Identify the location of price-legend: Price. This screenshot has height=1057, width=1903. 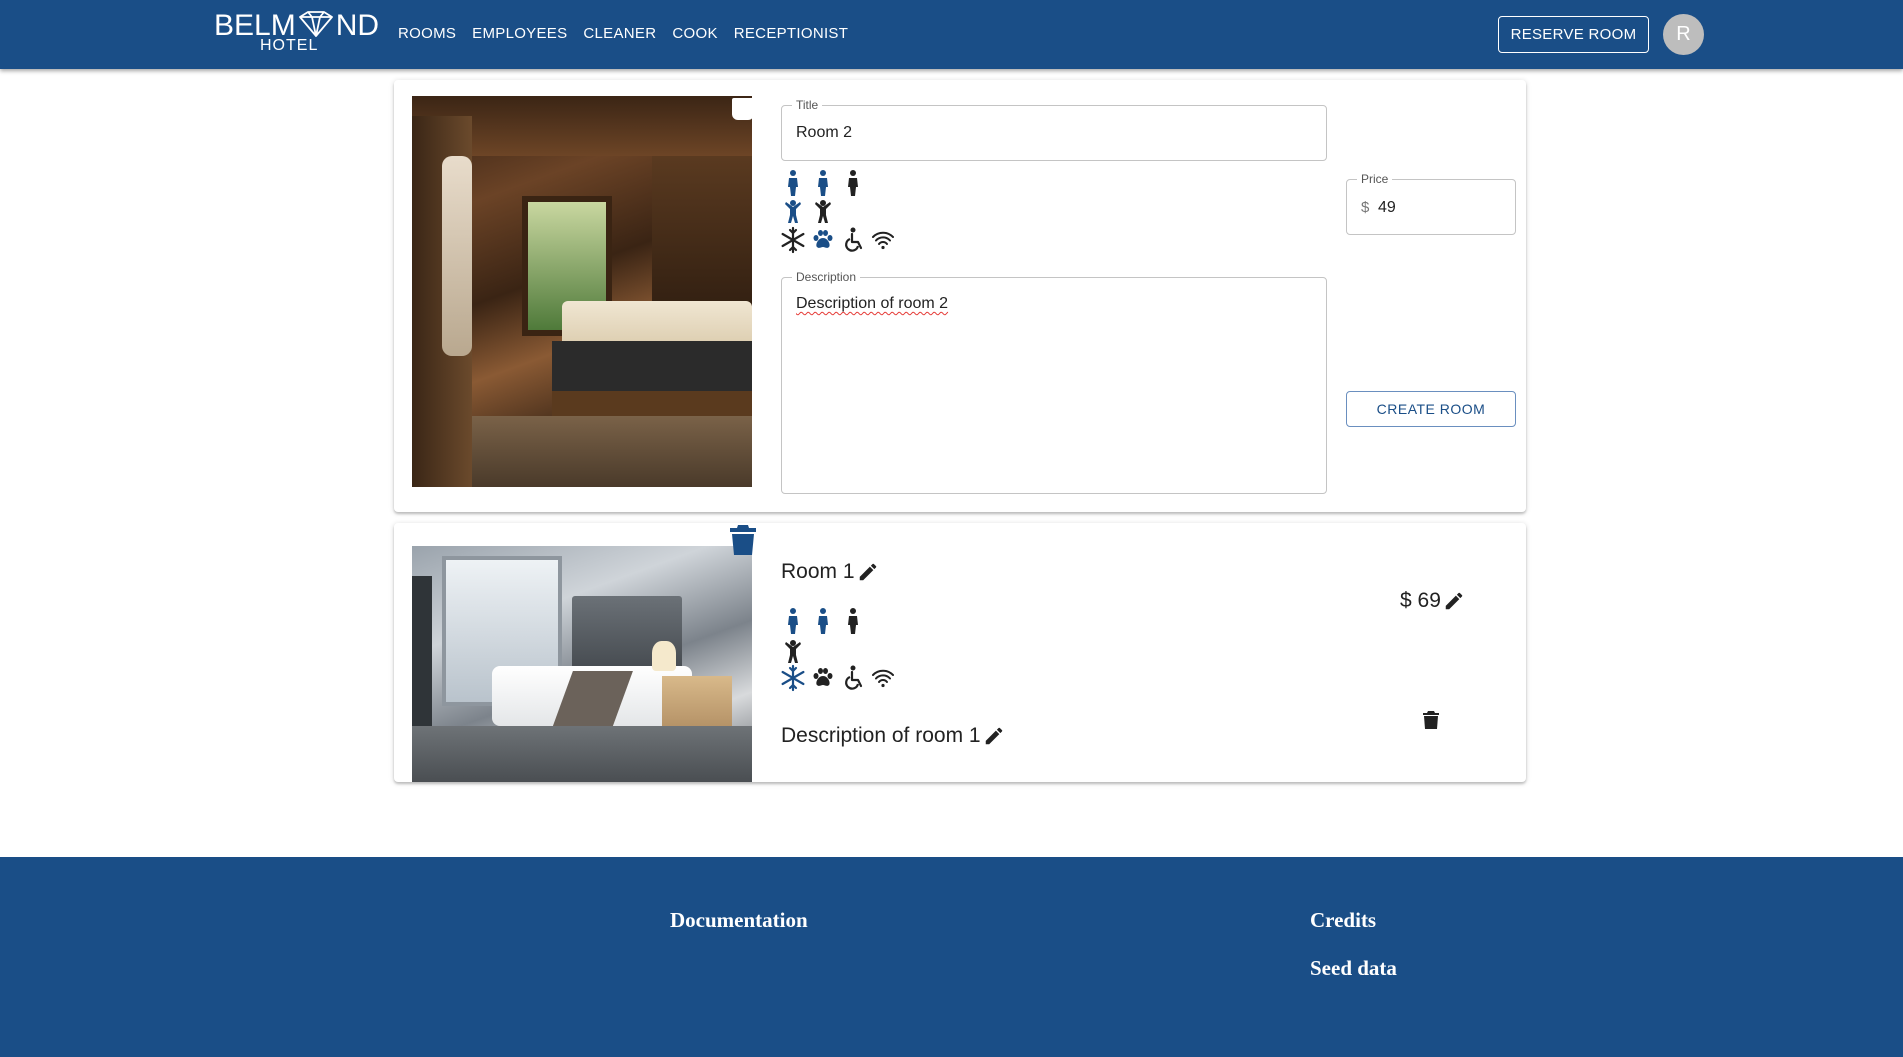
(1375, 179).